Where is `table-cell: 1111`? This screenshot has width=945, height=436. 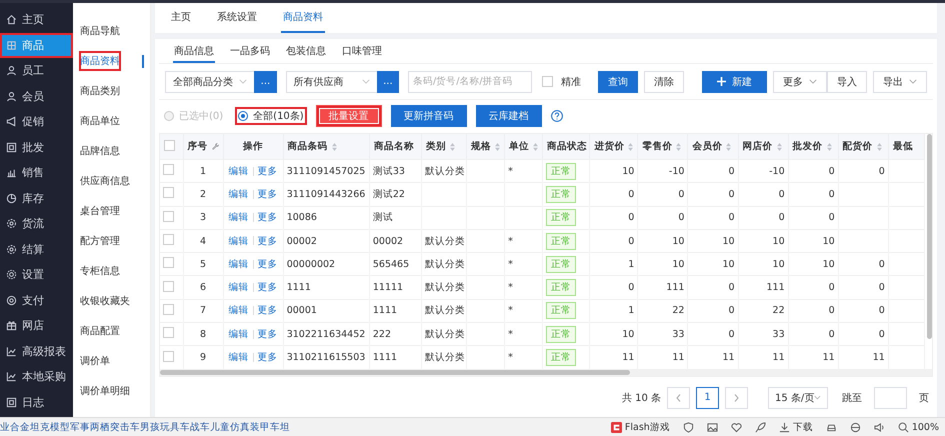
table-cell: 1111 is located at coordinates (385, 310).